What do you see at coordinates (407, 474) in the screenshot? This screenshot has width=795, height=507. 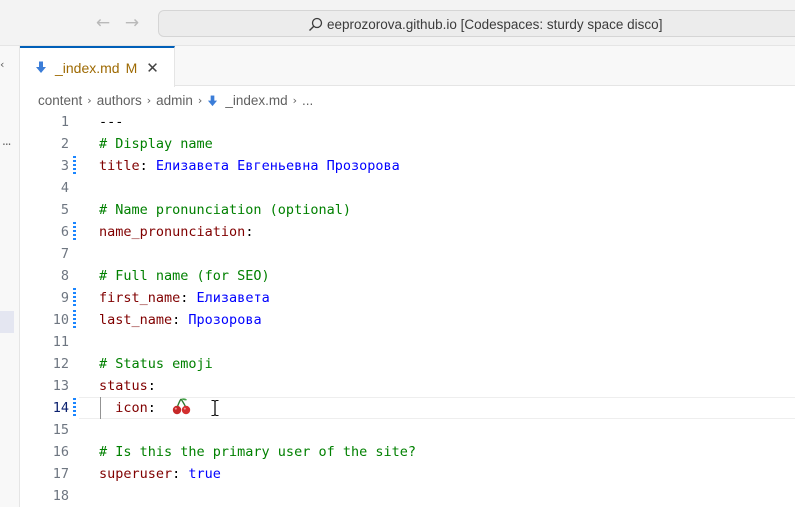 I see `code-line: 17 superuser: true` at bounding box center [407, 474].